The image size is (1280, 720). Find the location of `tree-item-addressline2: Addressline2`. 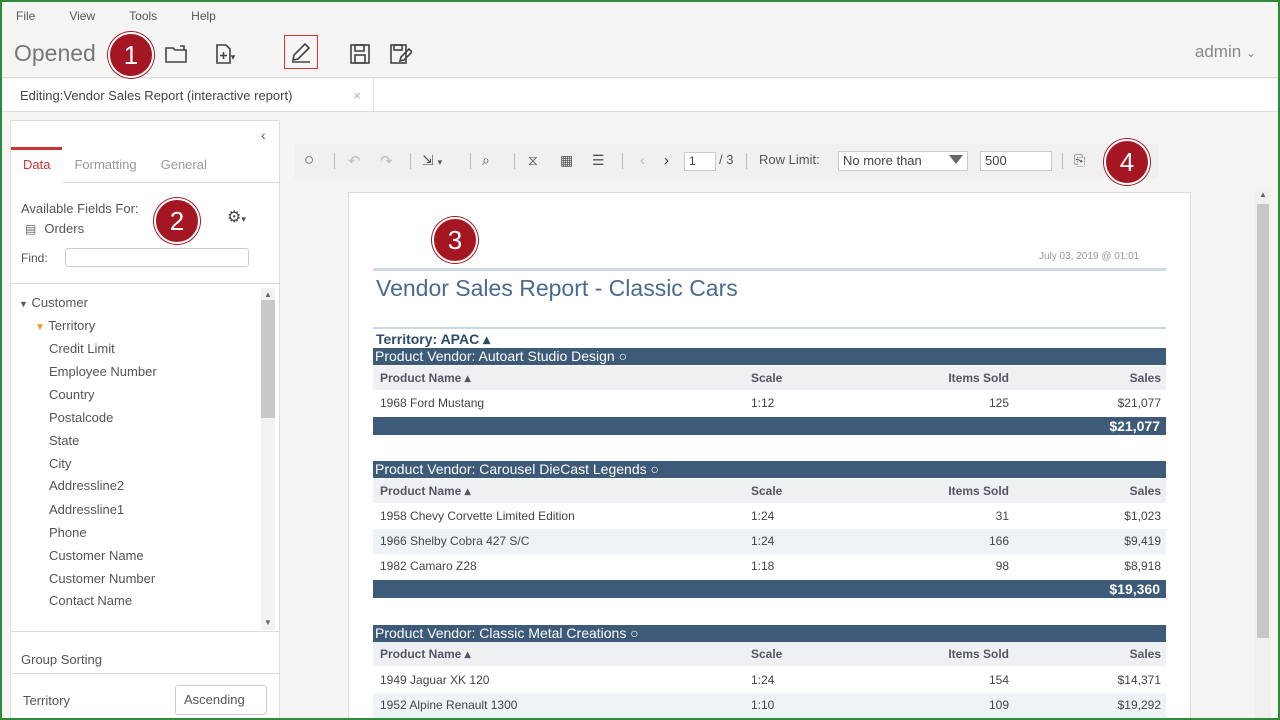

tree-item-addressline2: Addressline2 is located at coordinates (86, 485).